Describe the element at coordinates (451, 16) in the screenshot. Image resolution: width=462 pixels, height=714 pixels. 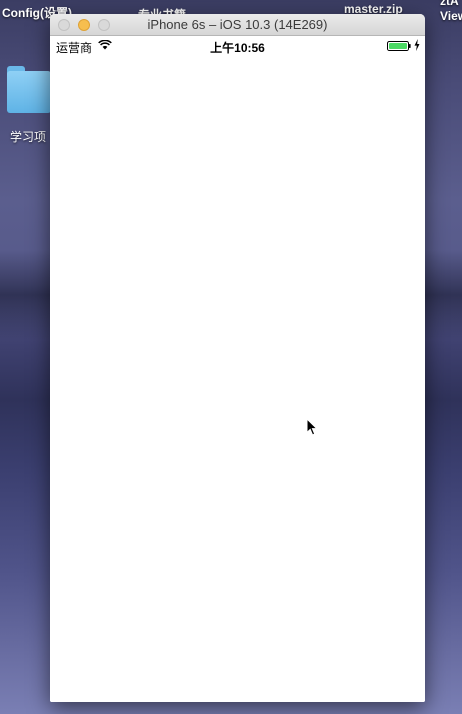
I see `desktop-label-right-second: View` at that location.